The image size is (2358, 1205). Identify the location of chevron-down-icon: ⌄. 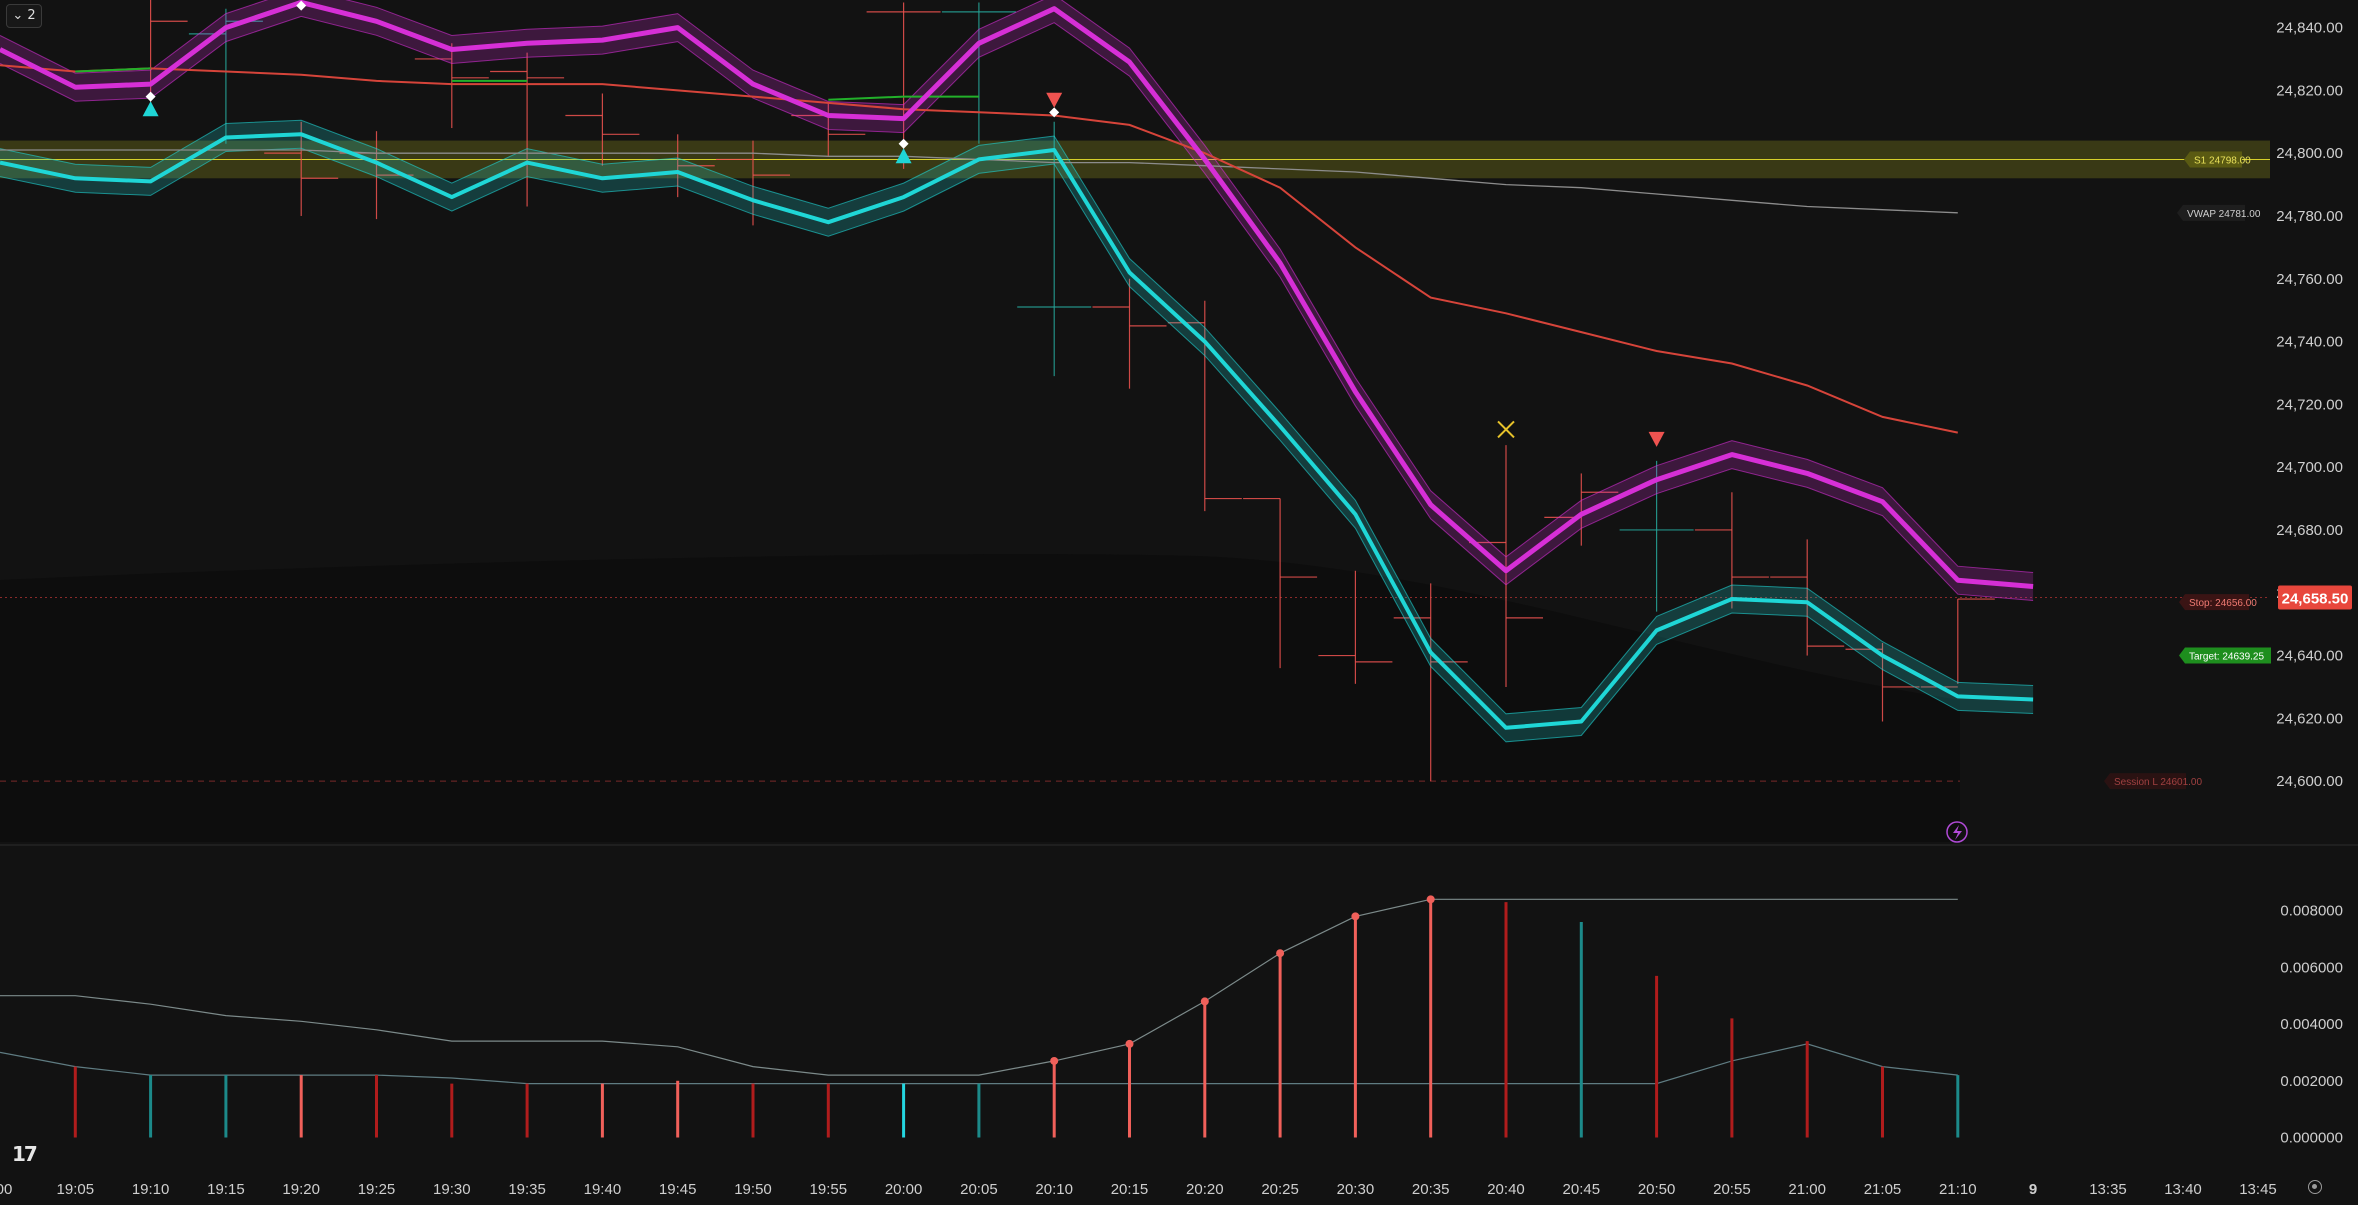
(18, 15).